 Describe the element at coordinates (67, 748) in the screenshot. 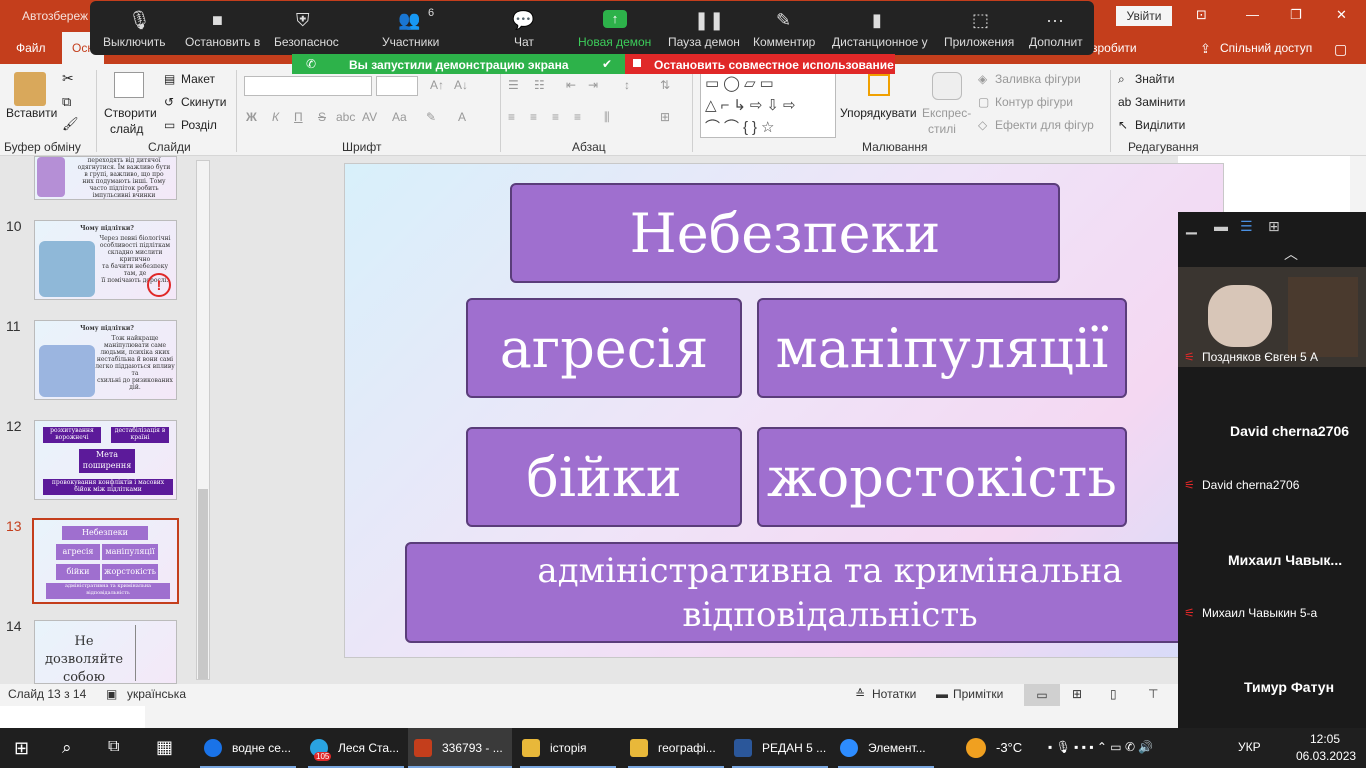

I see `search-icon: ⌕` at that location.